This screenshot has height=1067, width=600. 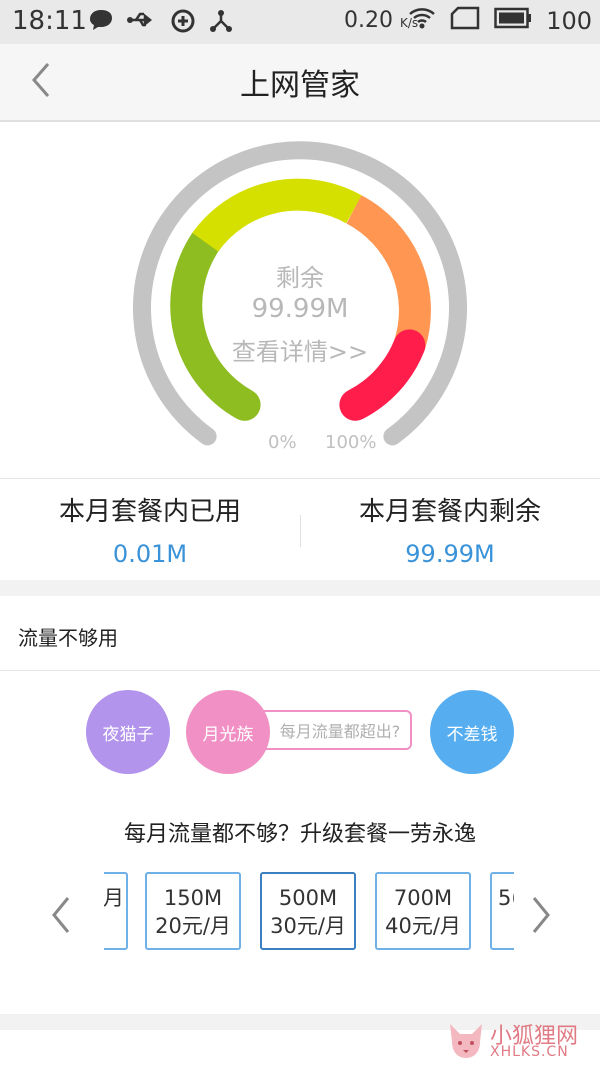 What do you see at coordinates (114, 898) in the screenshot?
I see `package-price: 月` at bounding box center [114, 898].